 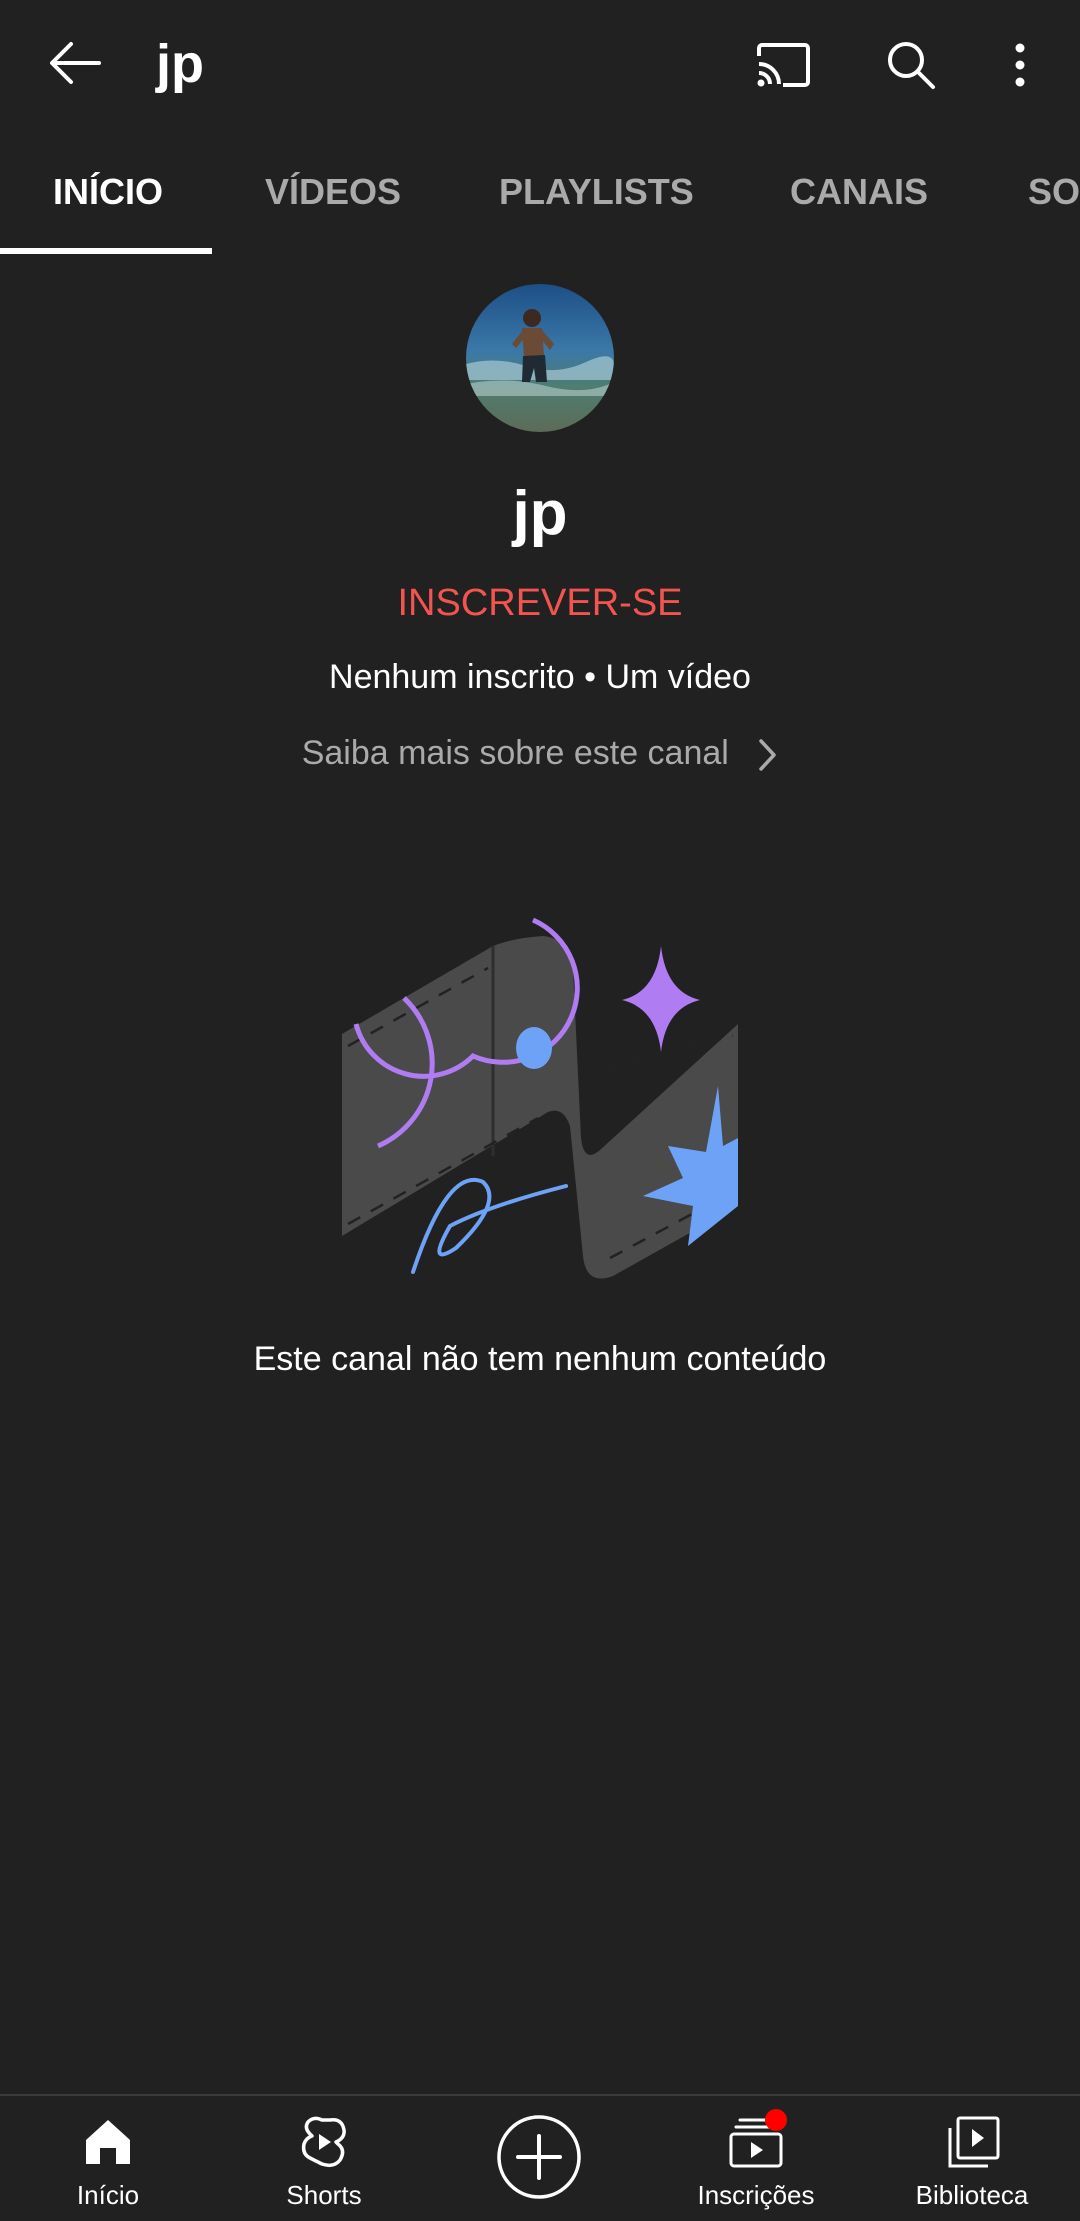 What do you see at coordinates (333, 192) in the screenshot?
I see `tab-videos: VÍDEOS` at bounding box center [333, 192].